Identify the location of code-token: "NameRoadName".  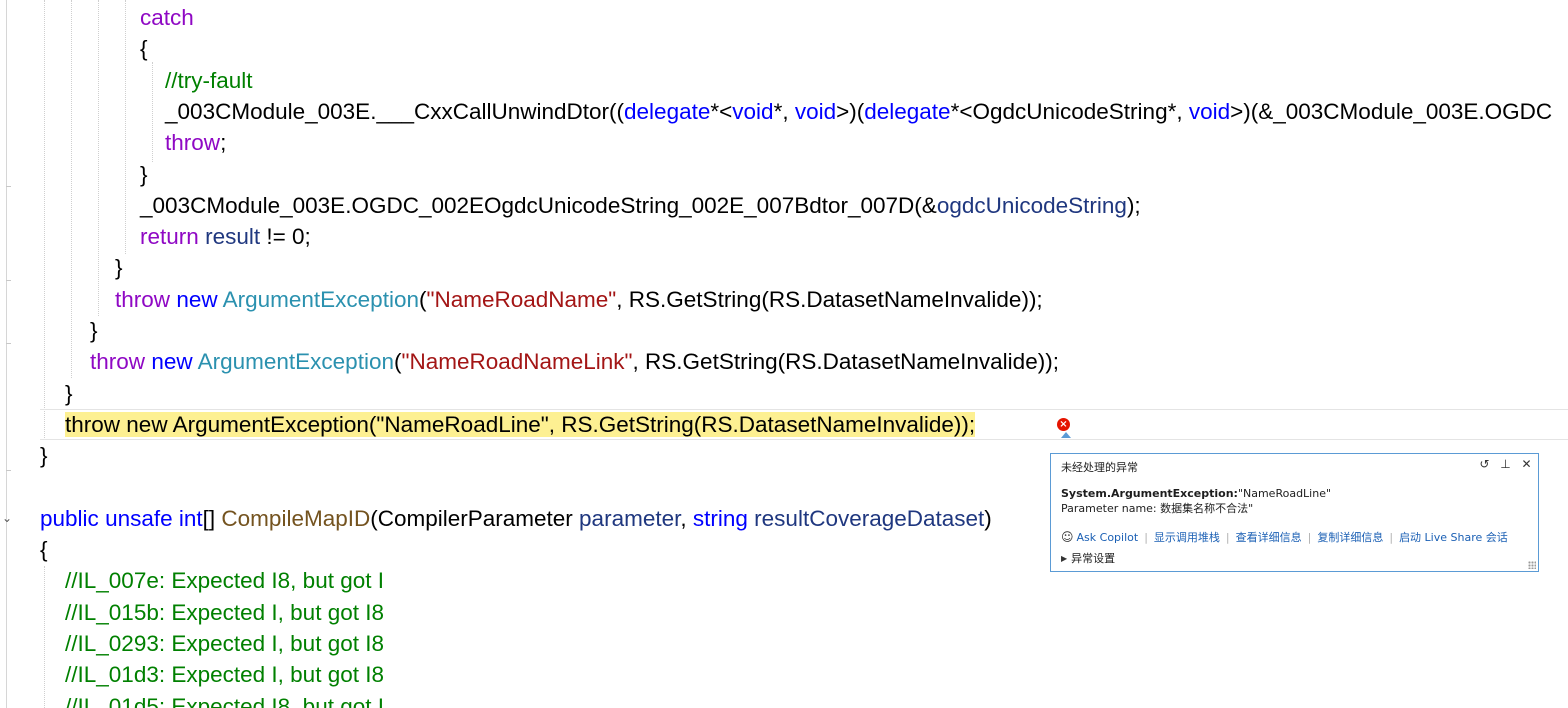
(521, 299).